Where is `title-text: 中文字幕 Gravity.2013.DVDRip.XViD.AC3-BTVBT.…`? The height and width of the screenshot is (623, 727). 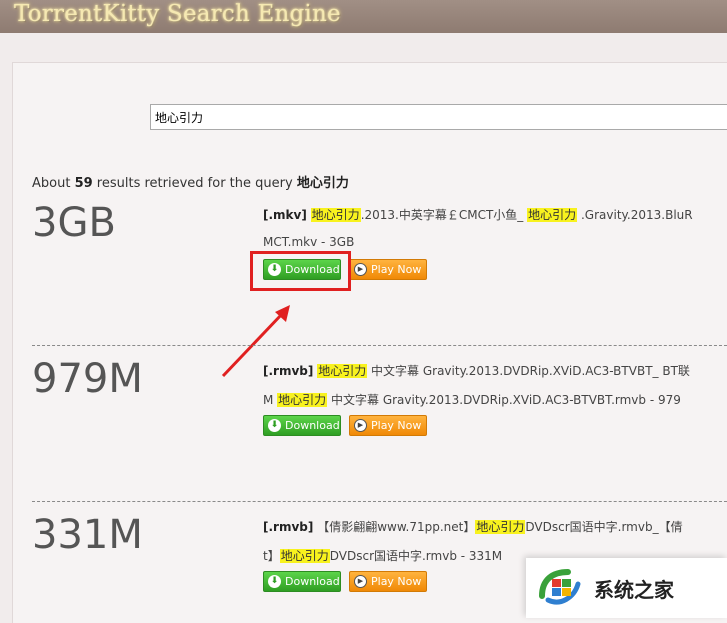 title-text: 中文字幕 Gravity.2013.DVDRip.XViD.AC3-BTVBT.… is located at coordinates (504, 400).